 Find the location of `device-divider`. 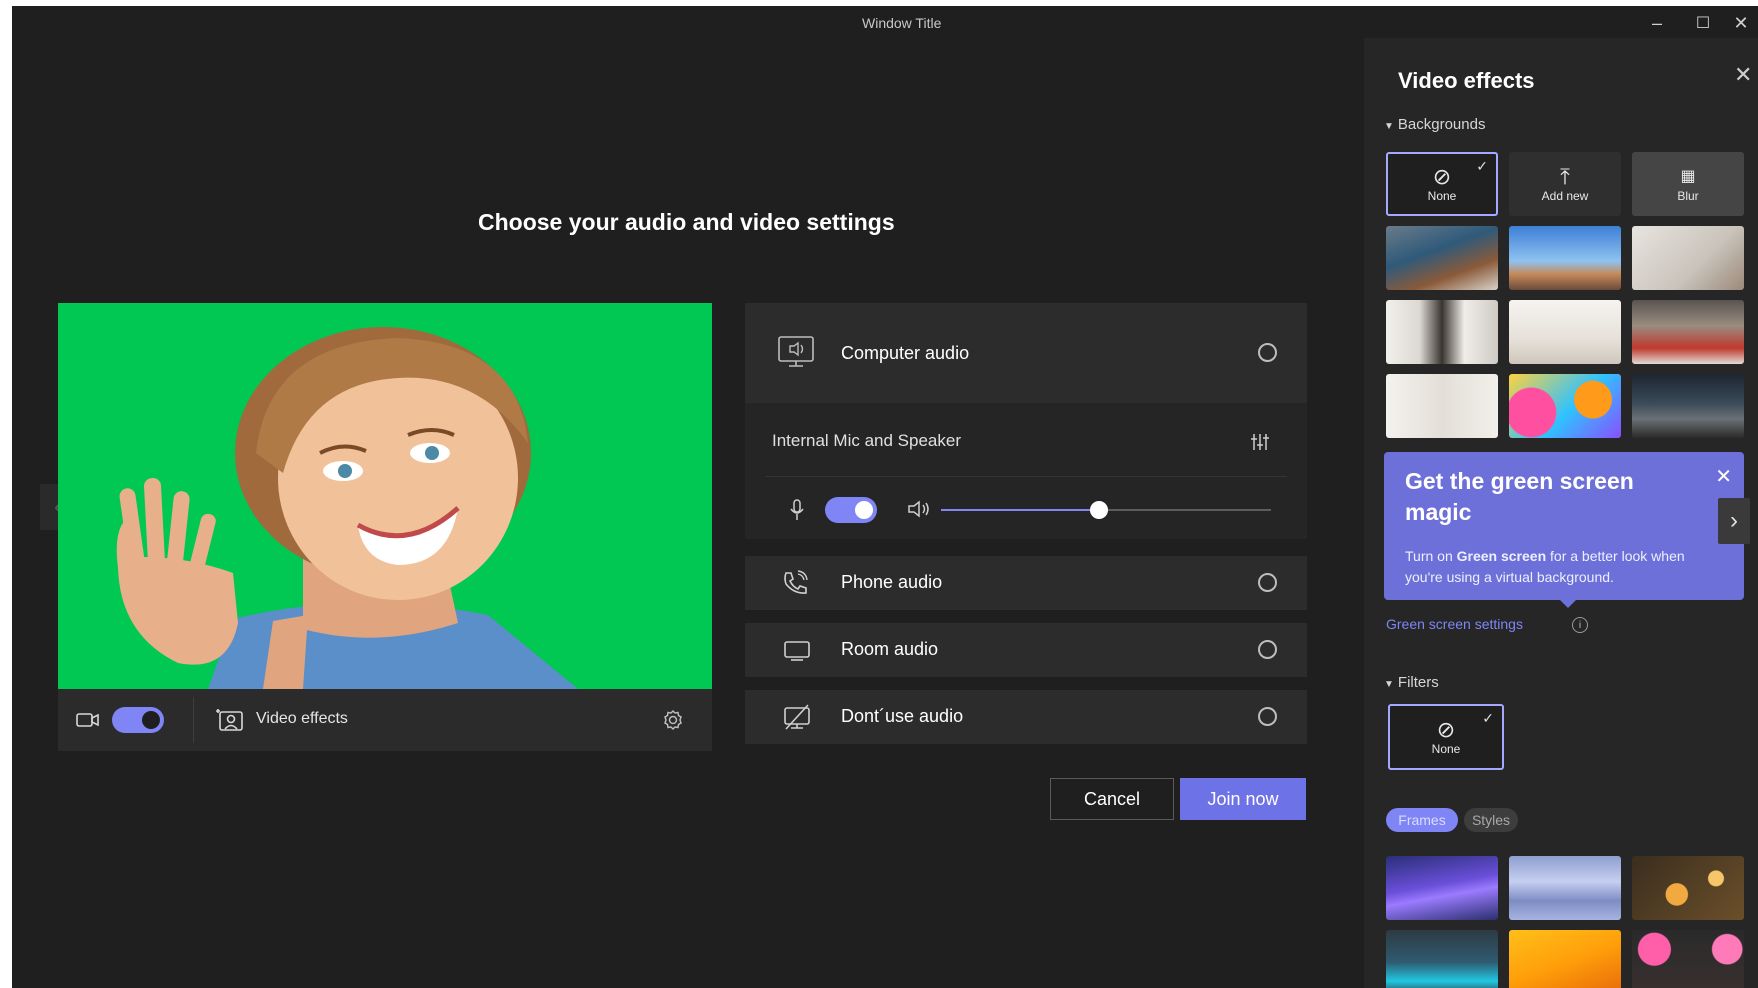

device-divider is located at coordinates (1026, 476).